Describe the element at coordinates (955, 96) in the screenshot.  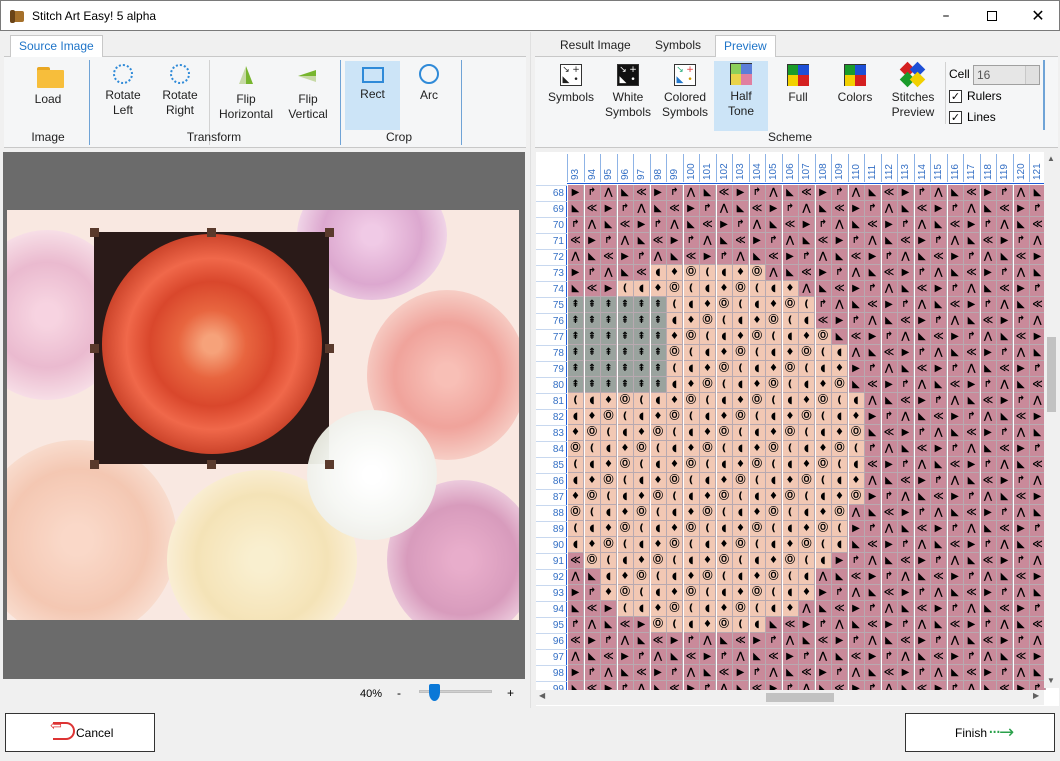
I see `rulers-checkbox: ✓` at that location.